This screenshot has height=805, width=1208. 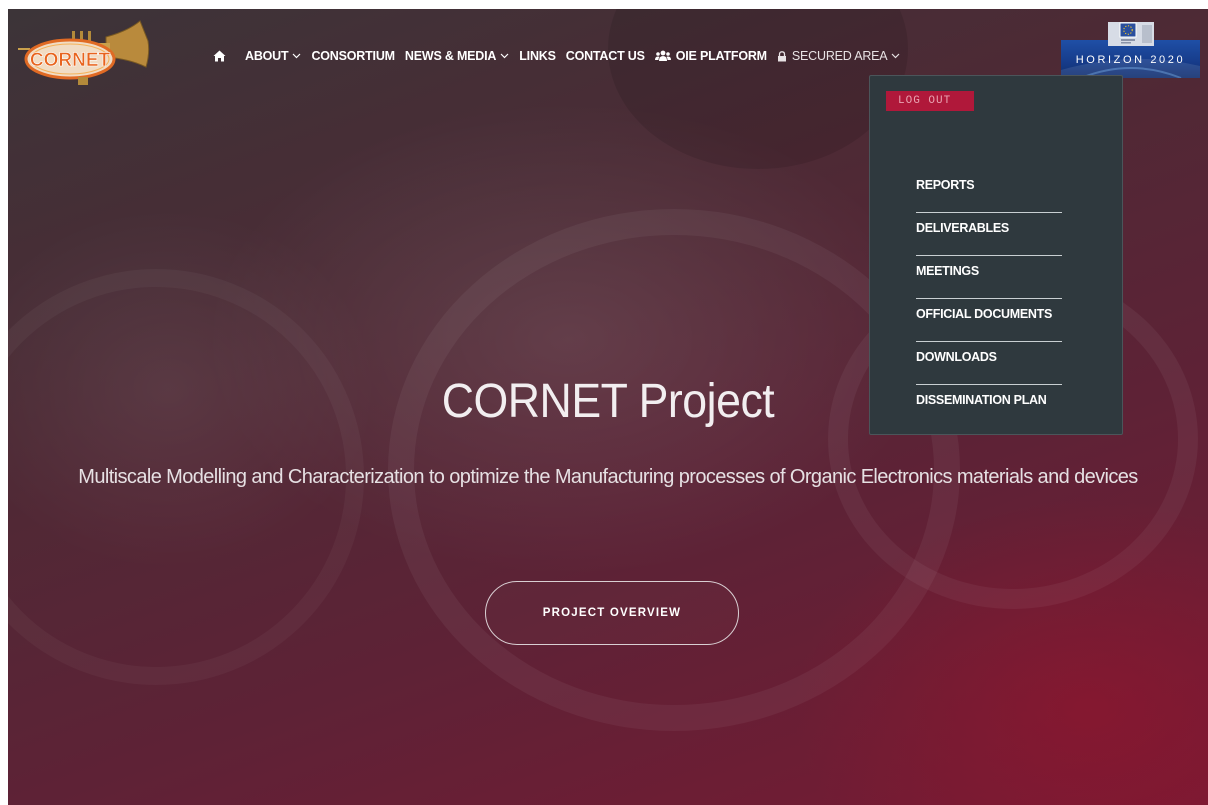 What do you see at coordinates (989, 191) in the screenshot?
I see `menu-item-reports: REPORTS` at bounding box center [989, 191].